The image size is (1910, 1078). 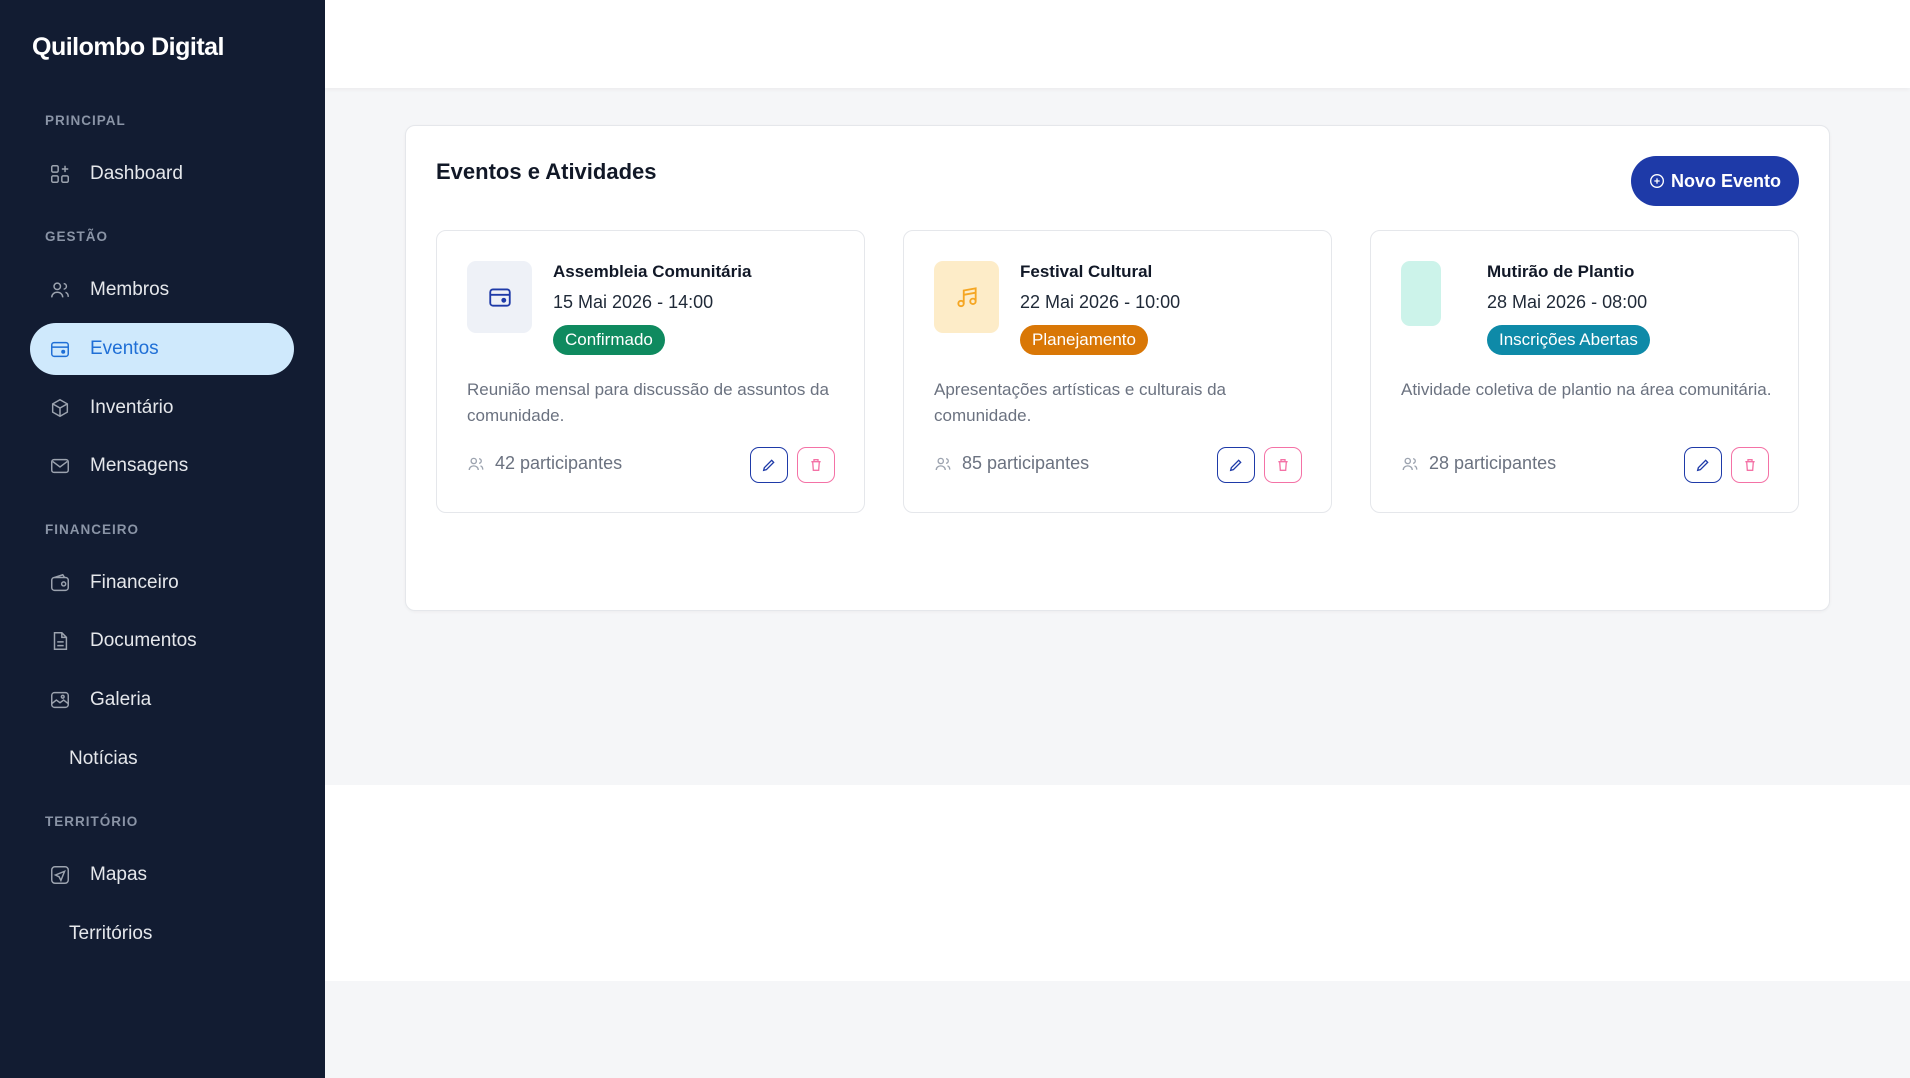 I want to click on sidebar-item-inventario: Inventário, so click(x=162, y=408).